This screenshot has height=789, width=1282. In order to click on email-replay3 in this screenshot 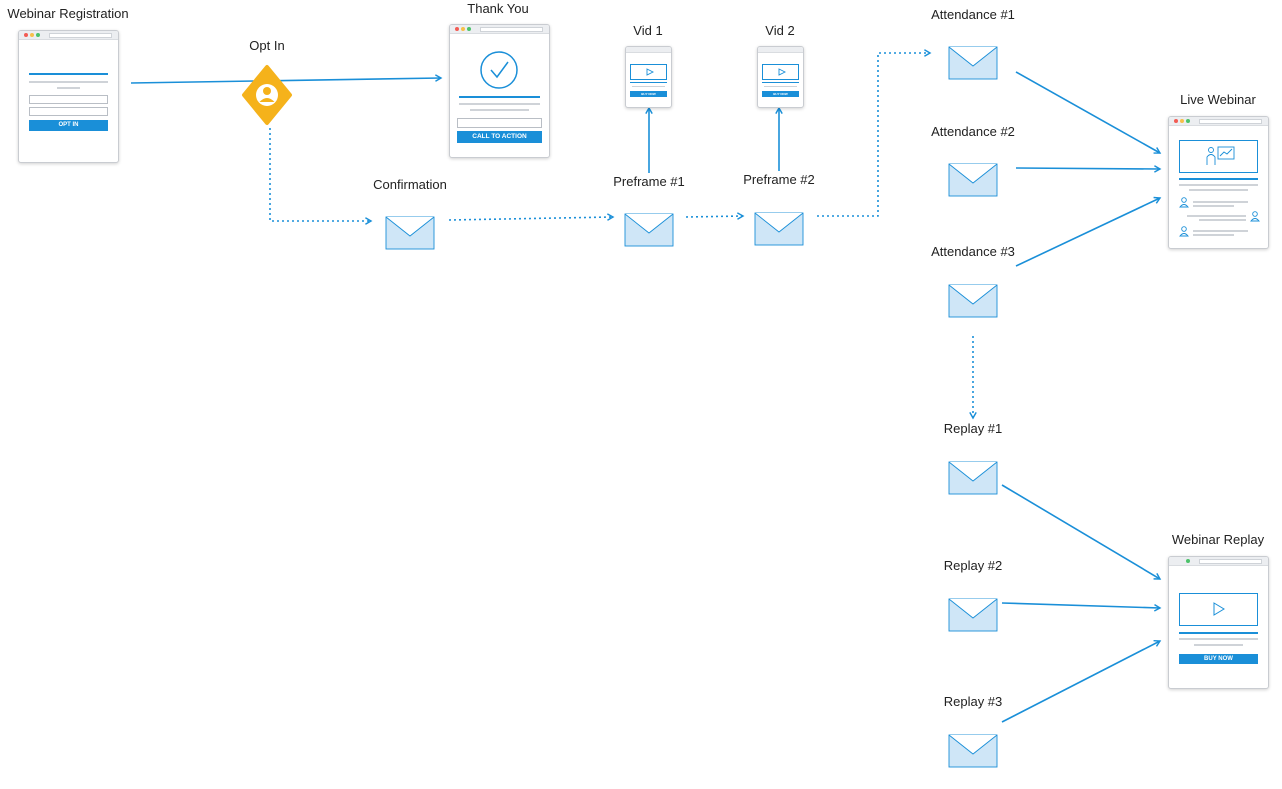, I will do `click(973, 751)`.